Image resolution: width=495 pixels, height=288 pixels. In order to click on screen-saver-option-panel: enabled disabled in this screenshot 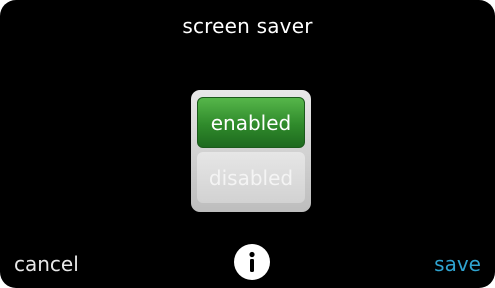, I will do `click(251, 151)`.